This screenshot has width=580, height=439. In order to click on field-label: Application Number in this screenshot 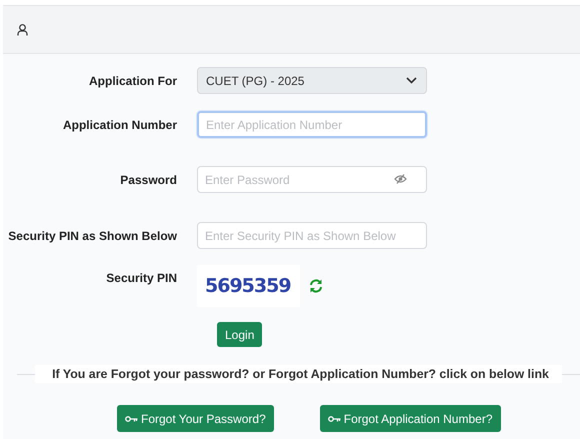, I will do `click(120, 125)`.